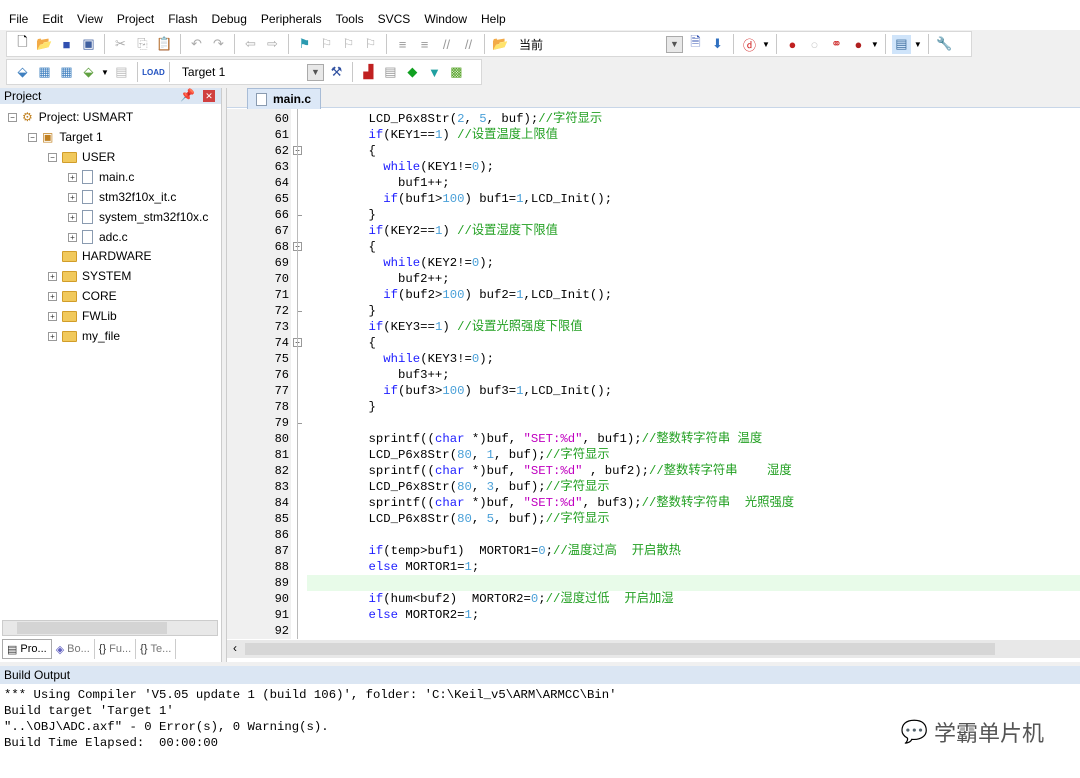 The height and width of the screenshot is (778, 1080). What do you see at coordinates (100, 256) in the screenshot?
I see `tree-item: −HARDWARE` at bounding box center [100, 256].